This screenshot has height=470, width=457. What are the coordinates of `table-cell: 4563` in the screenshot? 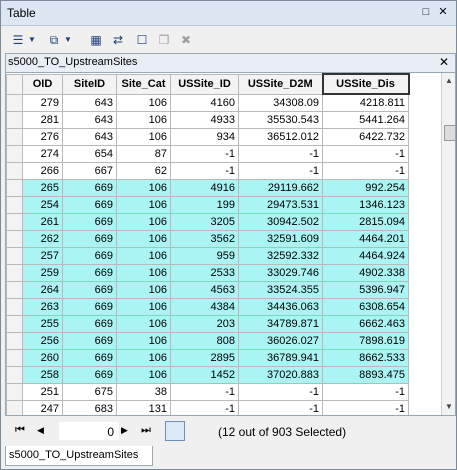 It's located at (204, 290).